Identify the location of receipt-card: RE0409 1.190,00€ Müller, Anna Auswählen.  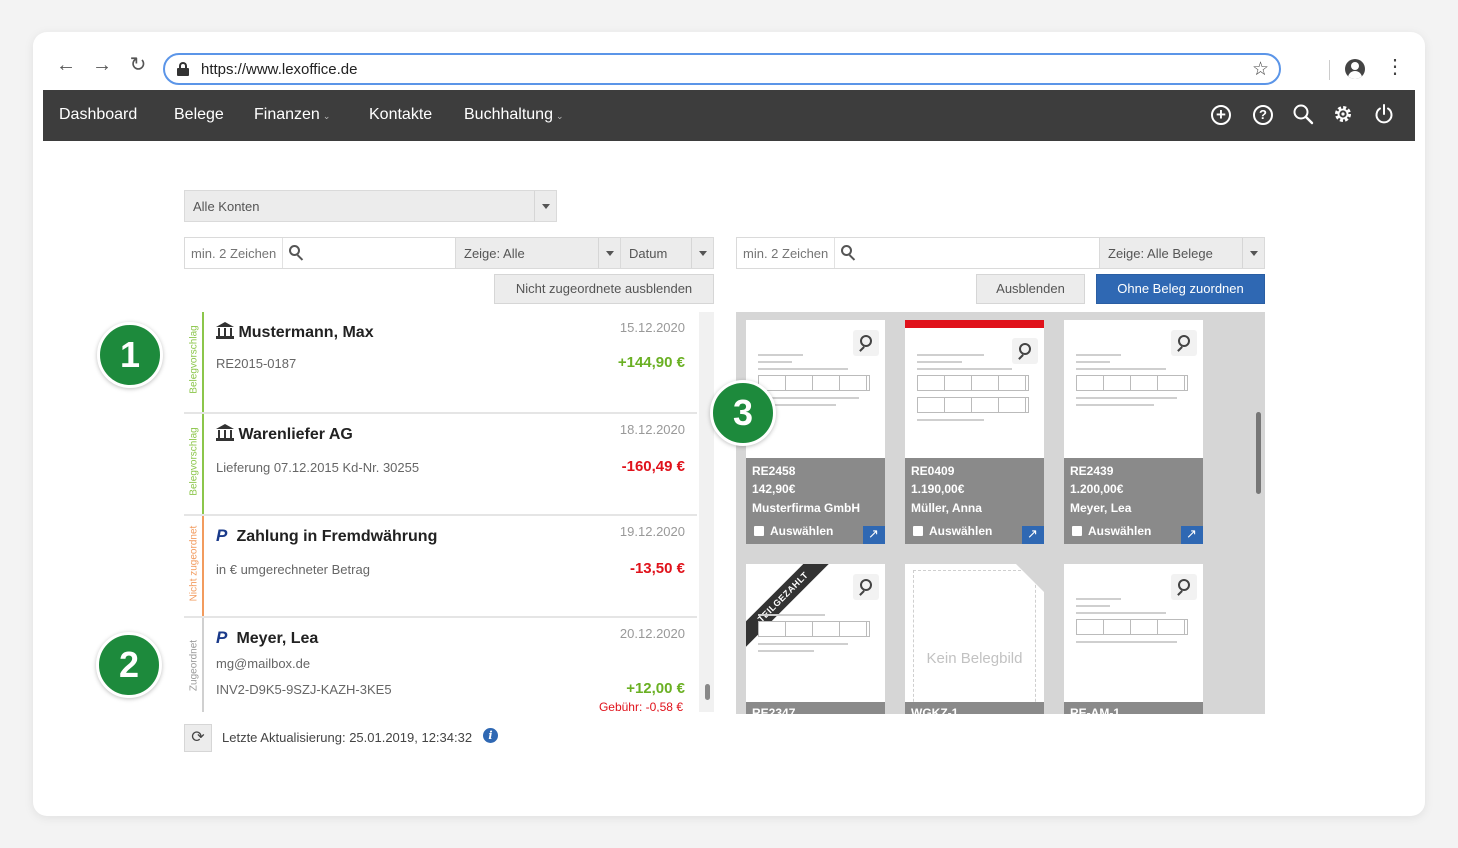
(974, 432).